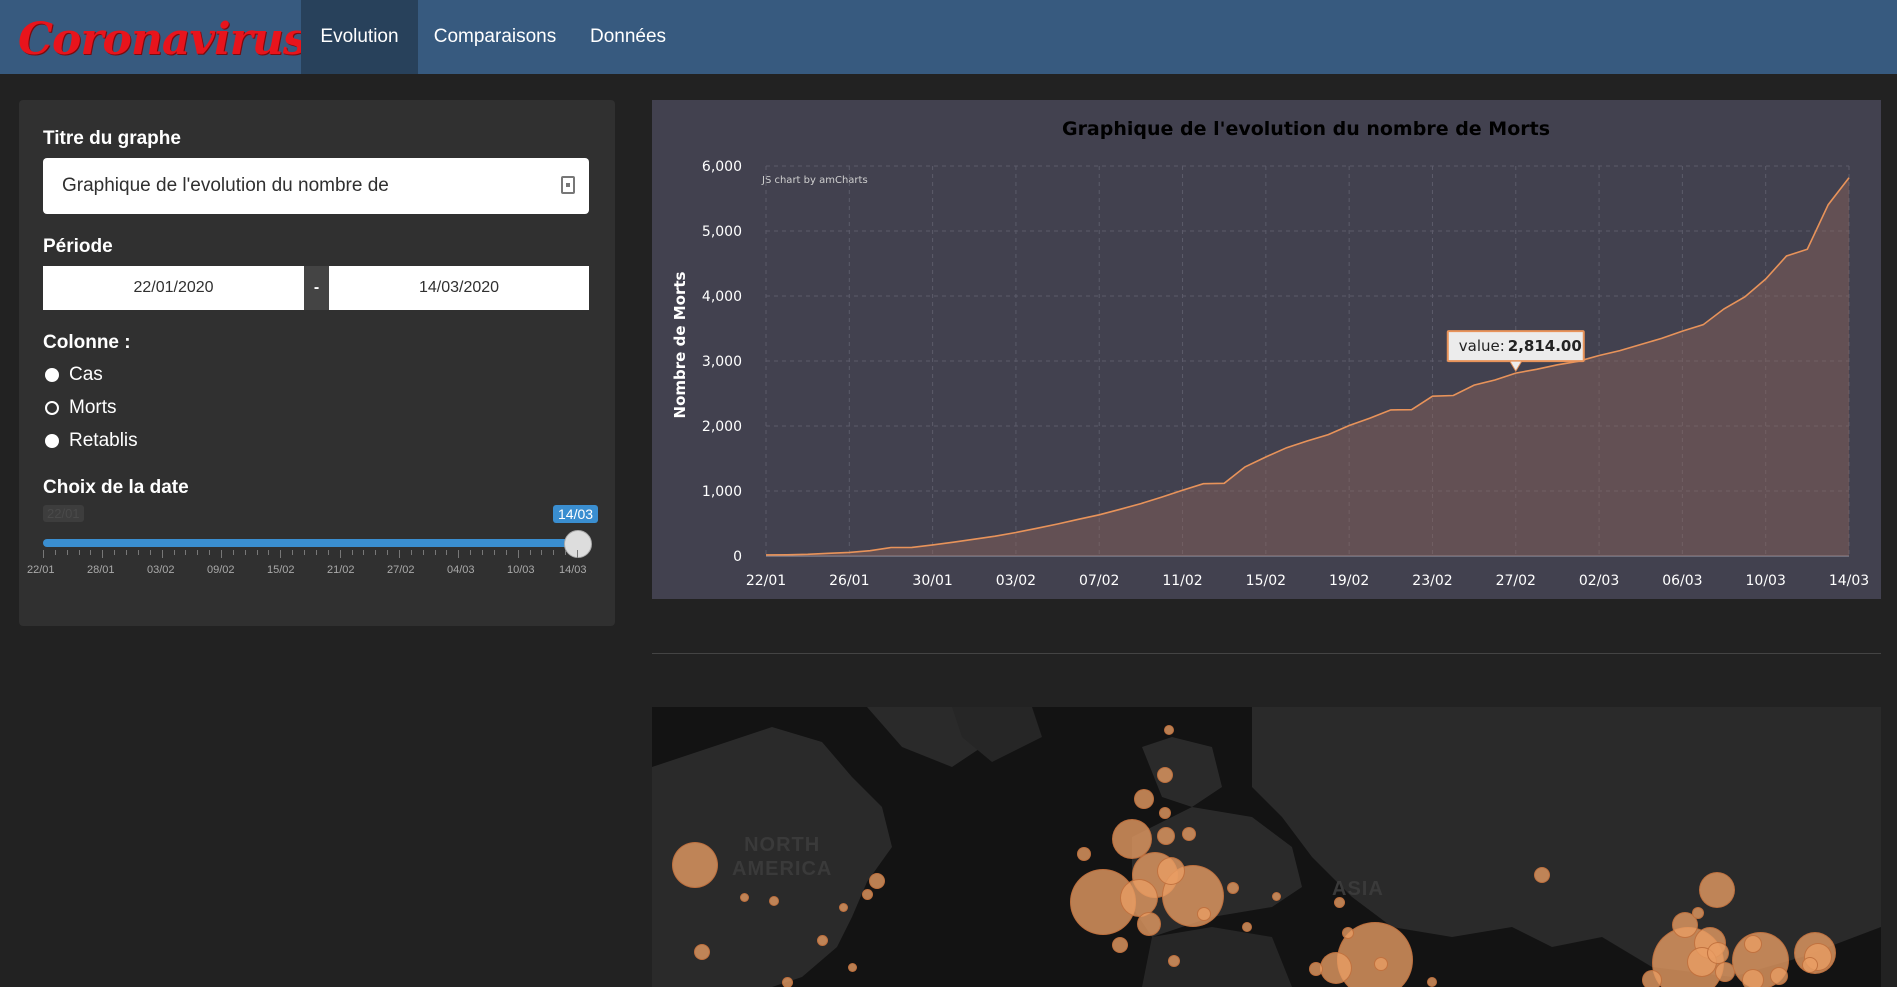 The image size is (1897, 987). I want to click on tab-donnees: Données, so click(628, 37).